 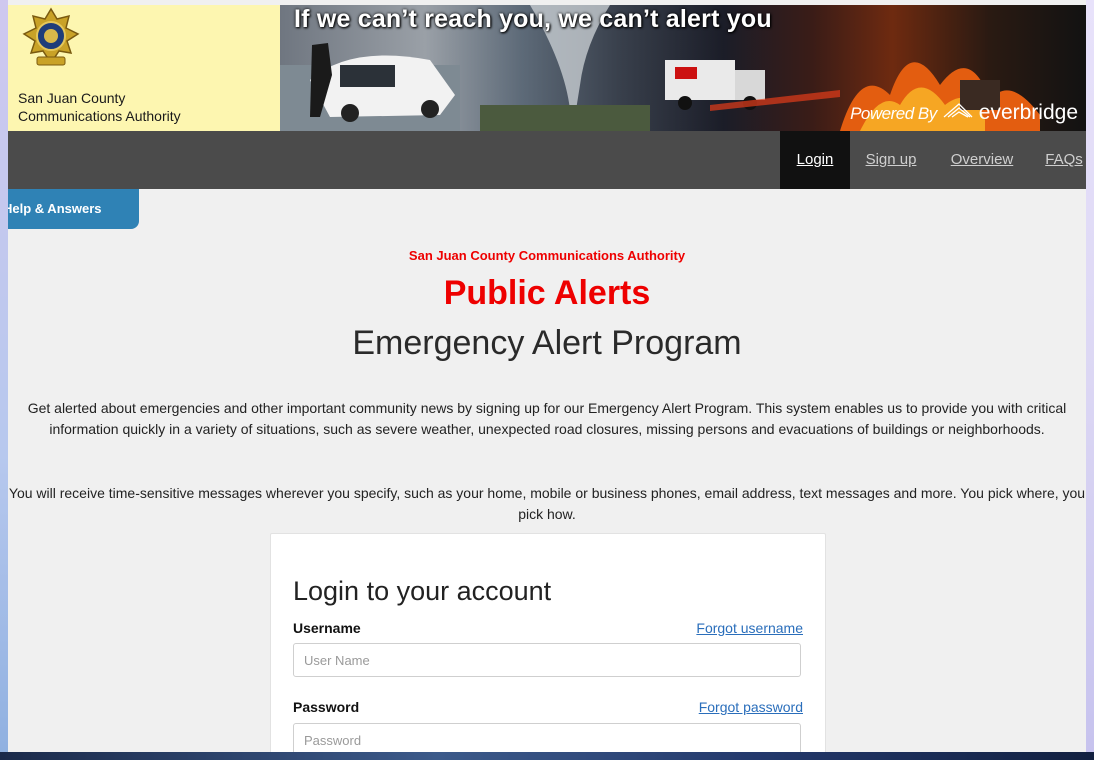 I want to click on brand-name-line2: Communications Authority, so click(x=99, y=116).